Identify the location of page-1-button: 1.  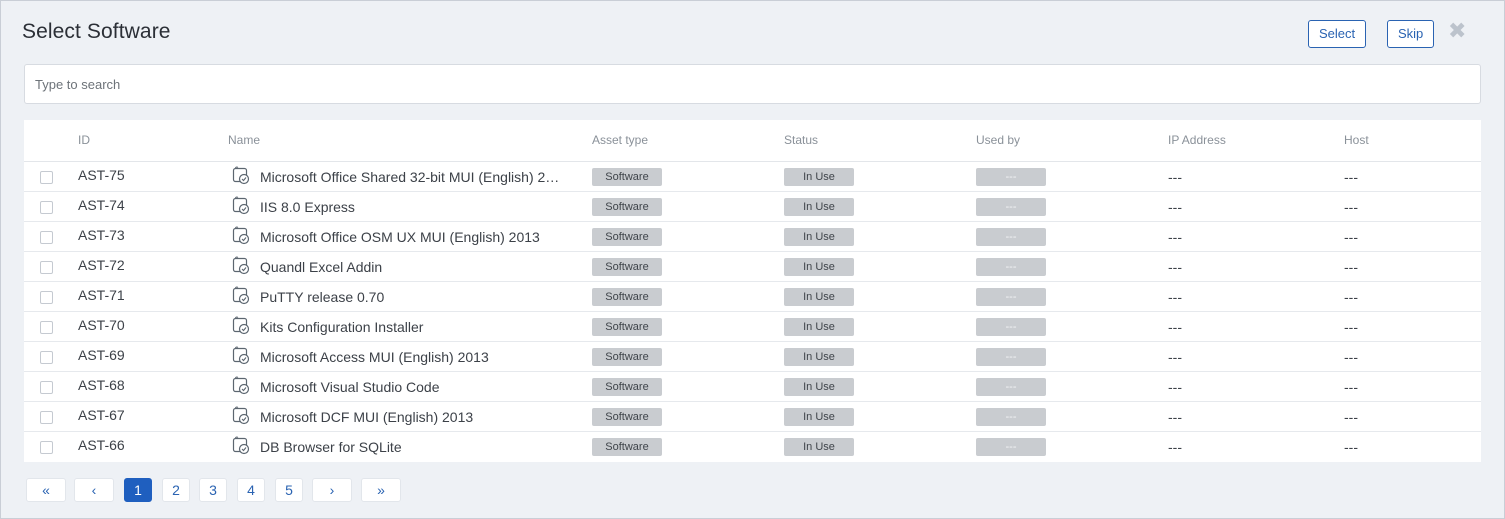
(138, 490).